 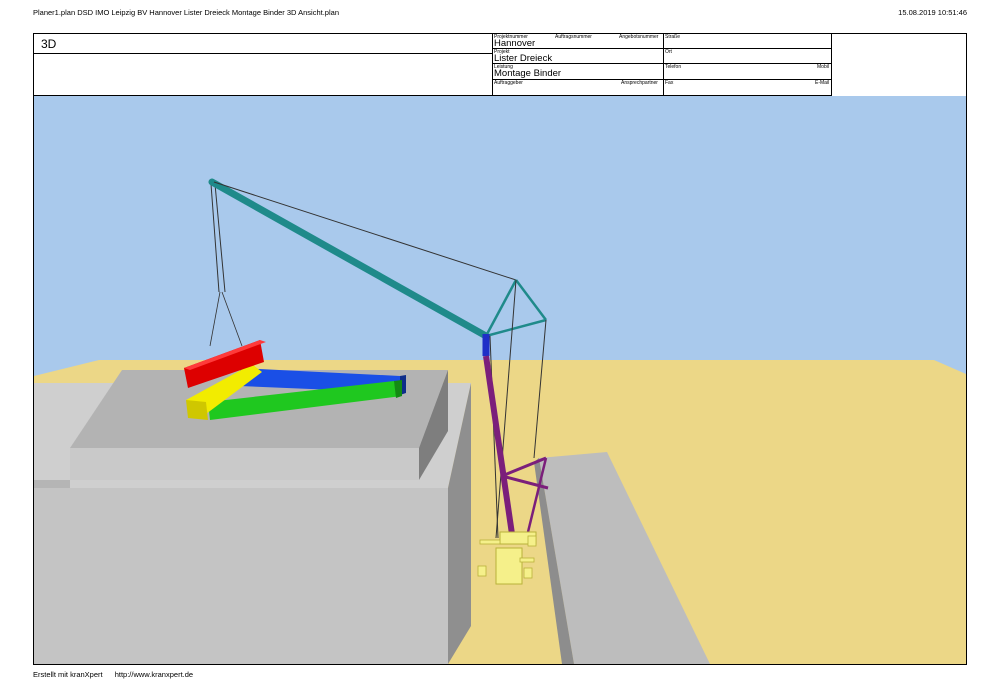 What do you see at coordinates (49, 44) in the screenshot?
I see `view-label: 3D` at bounding box center [49, 44].